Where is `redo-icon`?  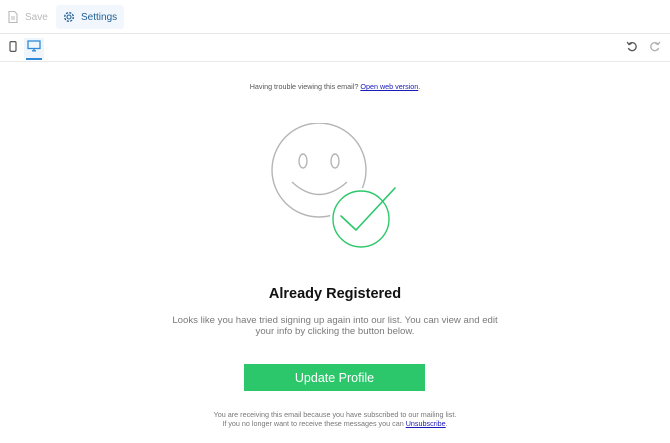
redo-icon is located at coordinates (655, 48).